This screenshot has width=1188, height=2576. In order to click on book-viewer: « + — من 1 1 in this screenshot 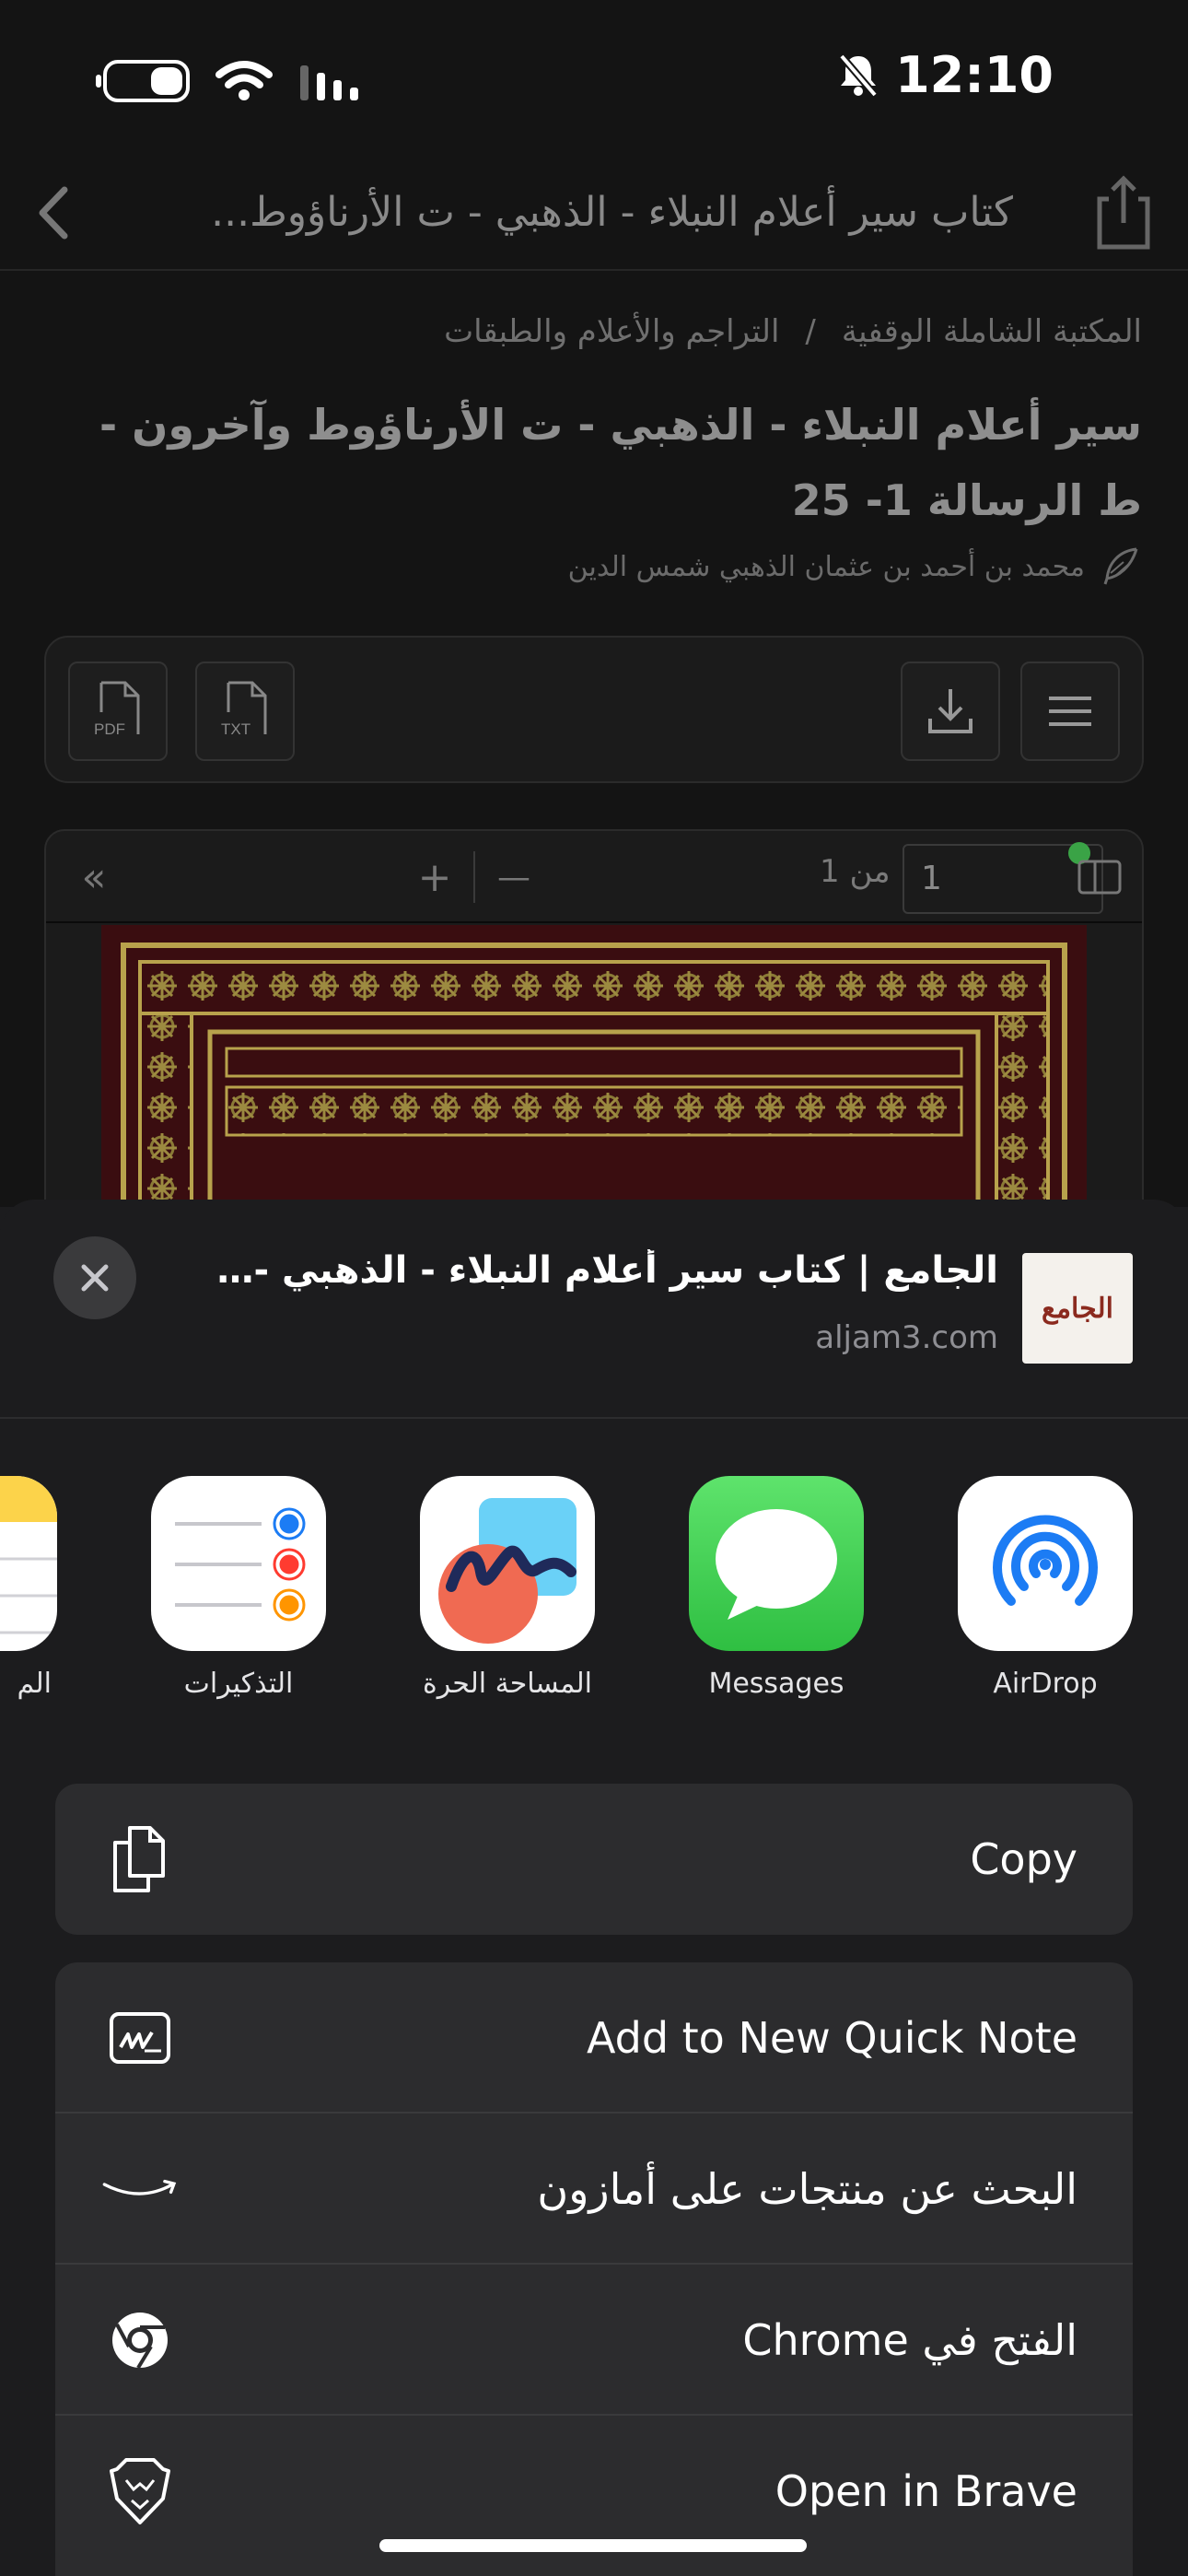, I will do `click(594, 1022)`.